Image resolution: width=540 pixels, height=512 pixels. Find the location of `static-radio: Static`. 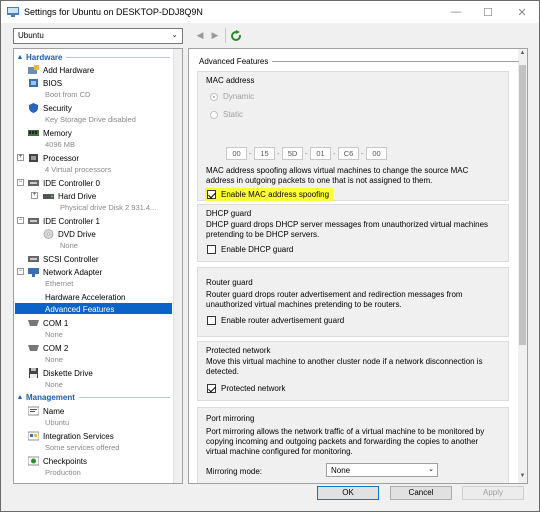

static-radio: Static is located at coordinates (226, 114).